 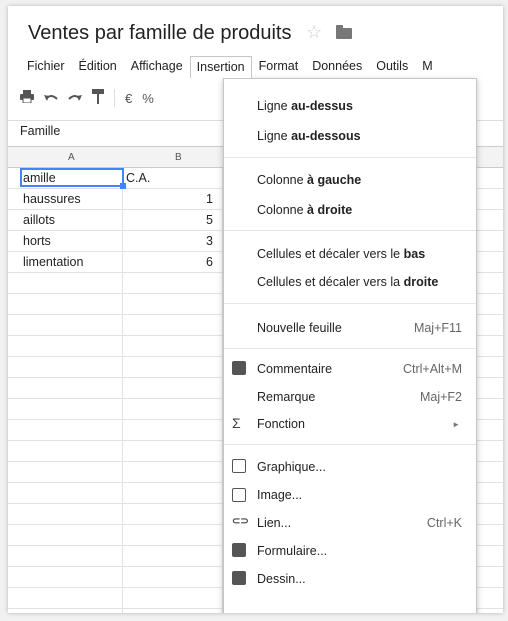 I want to click on column-header-a: A, so click(x=71, y=157).